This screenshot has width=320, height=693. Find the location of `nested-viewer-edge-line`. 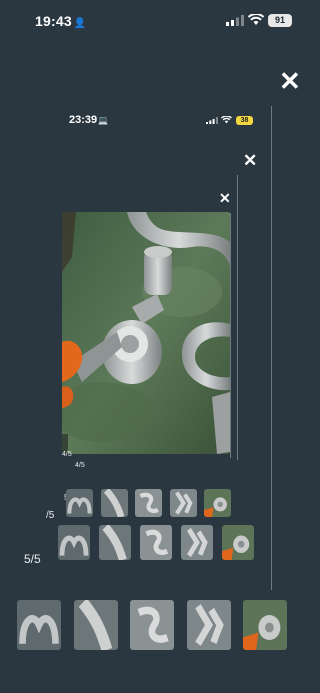

nested-viewer-edge-line is located at coordinates (237, 317).